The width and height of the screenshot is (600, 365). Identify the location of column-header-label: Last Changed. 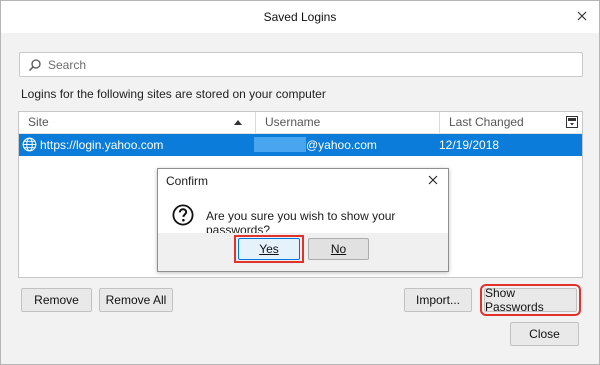
(486, 122).